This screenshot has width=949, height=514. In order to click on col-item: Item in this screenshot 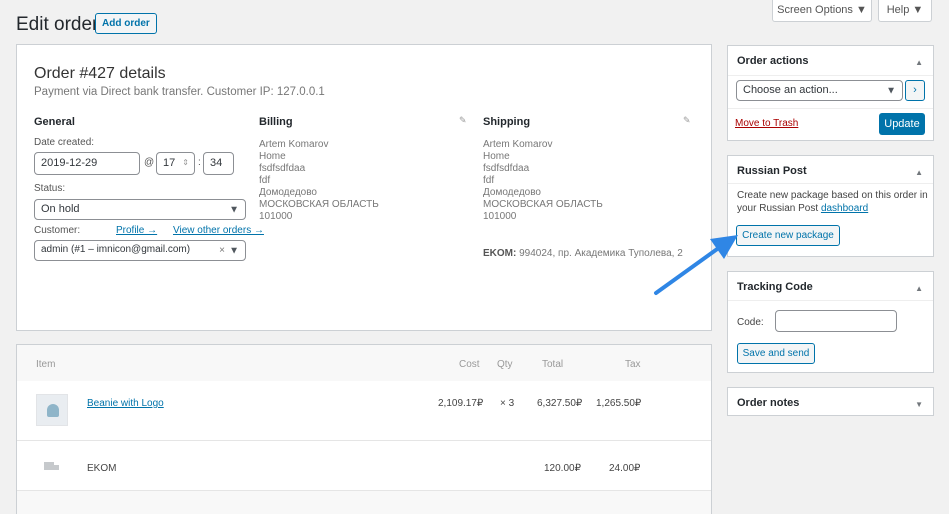, I will do `click(46, 364)`.